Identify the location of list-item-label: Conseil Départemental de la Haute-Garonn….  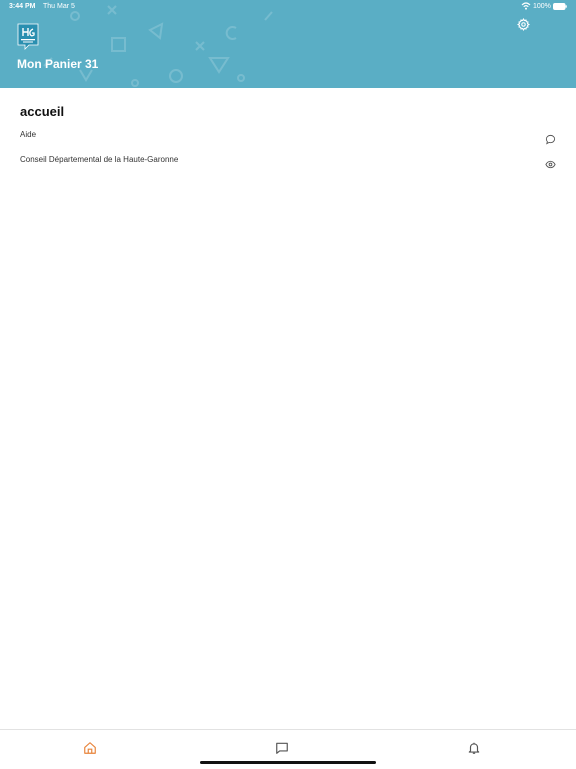
(99, 159).